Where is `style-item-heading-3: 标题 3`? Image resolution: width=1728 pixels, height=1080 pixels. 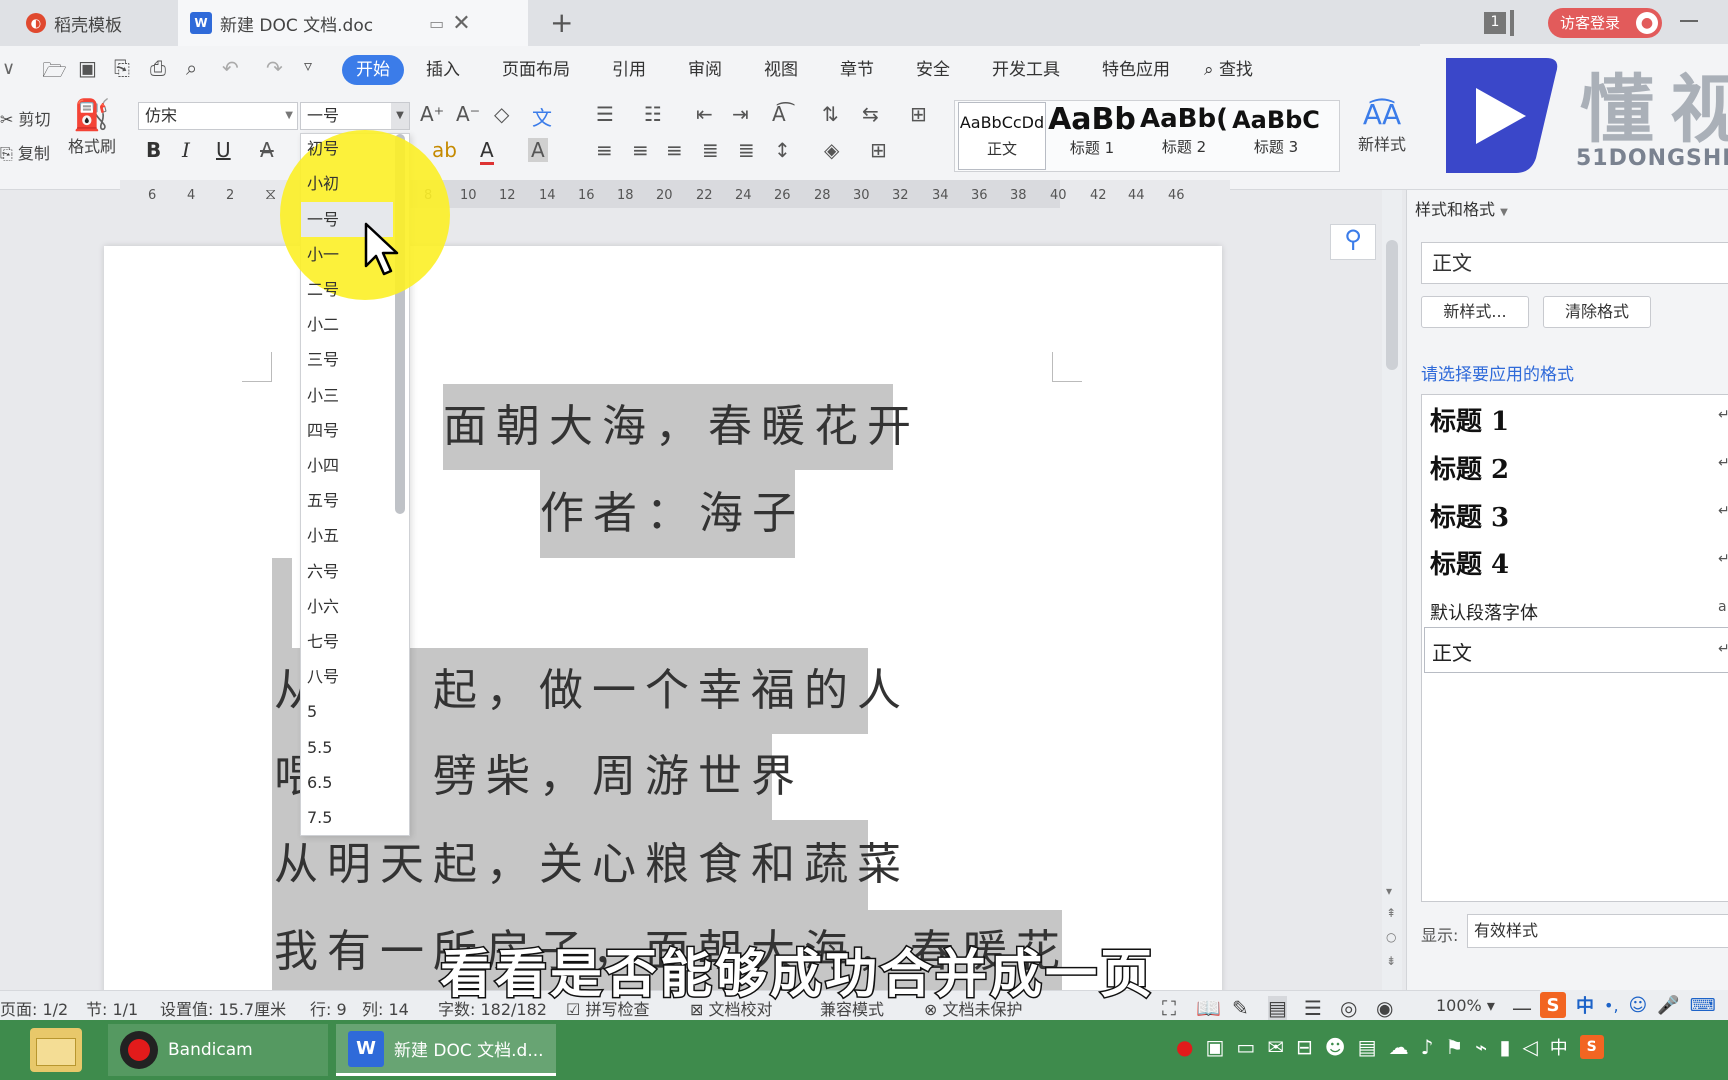 style-item-heading-3: 标题 3 is located at coordinates (1469, 515).